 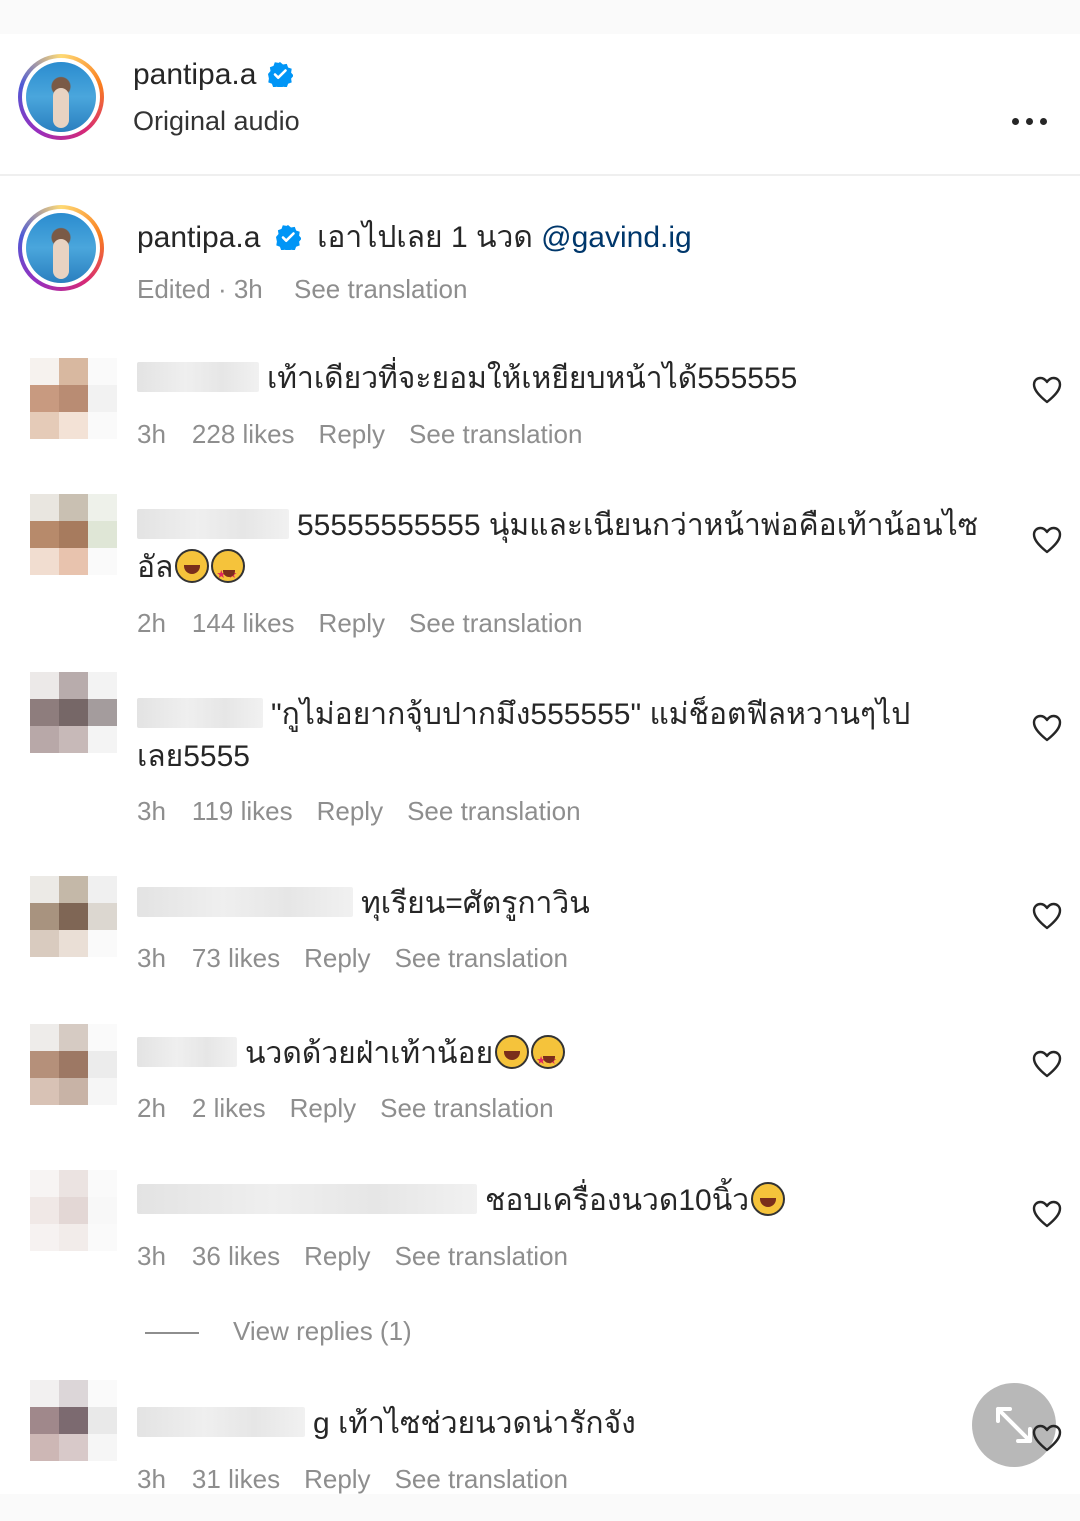 I want to click on like-count: 2 likes, so click(x=229, y=1108).